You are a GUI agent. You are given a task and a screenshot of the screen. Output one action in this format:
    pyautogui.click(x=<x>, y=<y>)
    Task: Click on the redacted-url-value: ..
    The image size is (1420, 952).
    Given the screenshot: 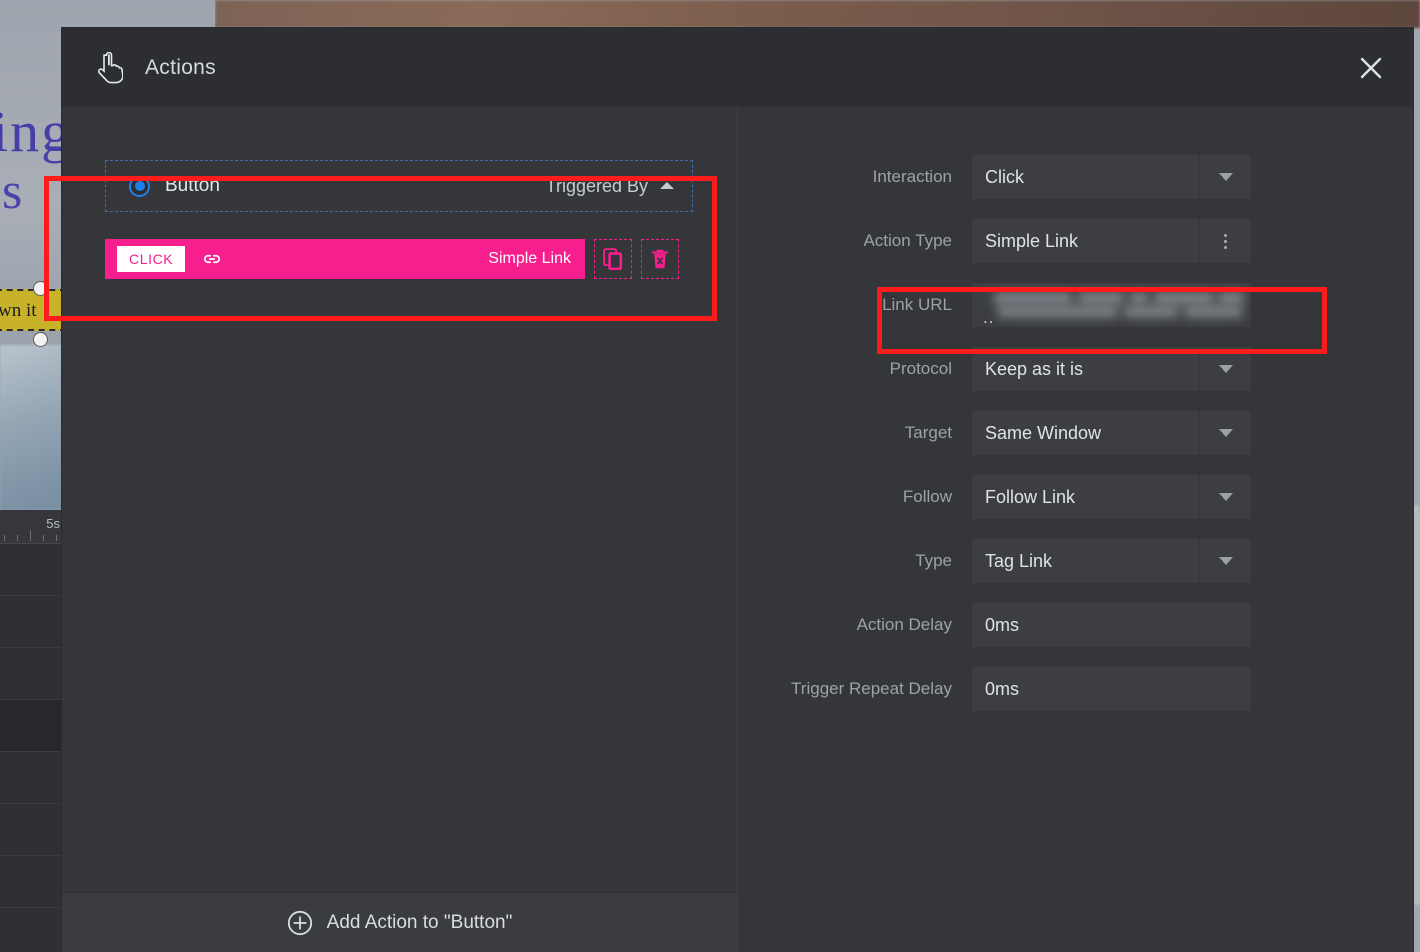 What is the action you would take?
    pyautogui.click(x=1111, y=305)
    